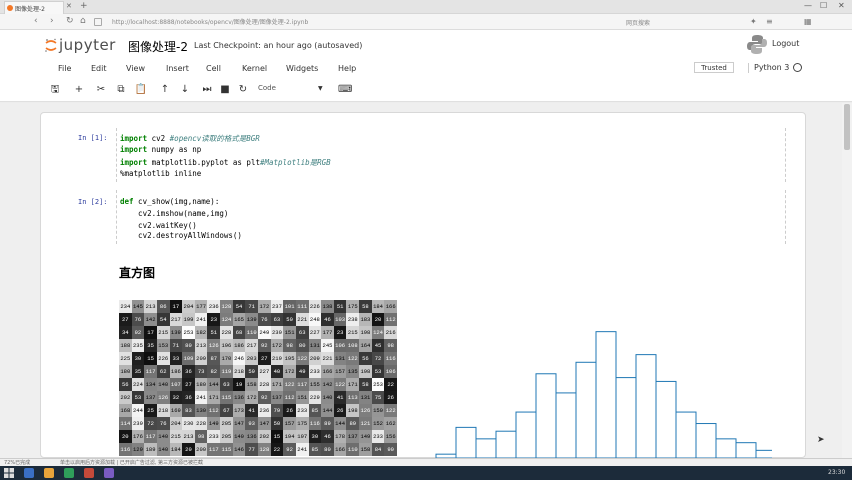 The width and height of the screenshot is (852, 480). Describe the element at coordinates (188, 332) in the screenshot. I see `pixel-cell: 253` at that location.